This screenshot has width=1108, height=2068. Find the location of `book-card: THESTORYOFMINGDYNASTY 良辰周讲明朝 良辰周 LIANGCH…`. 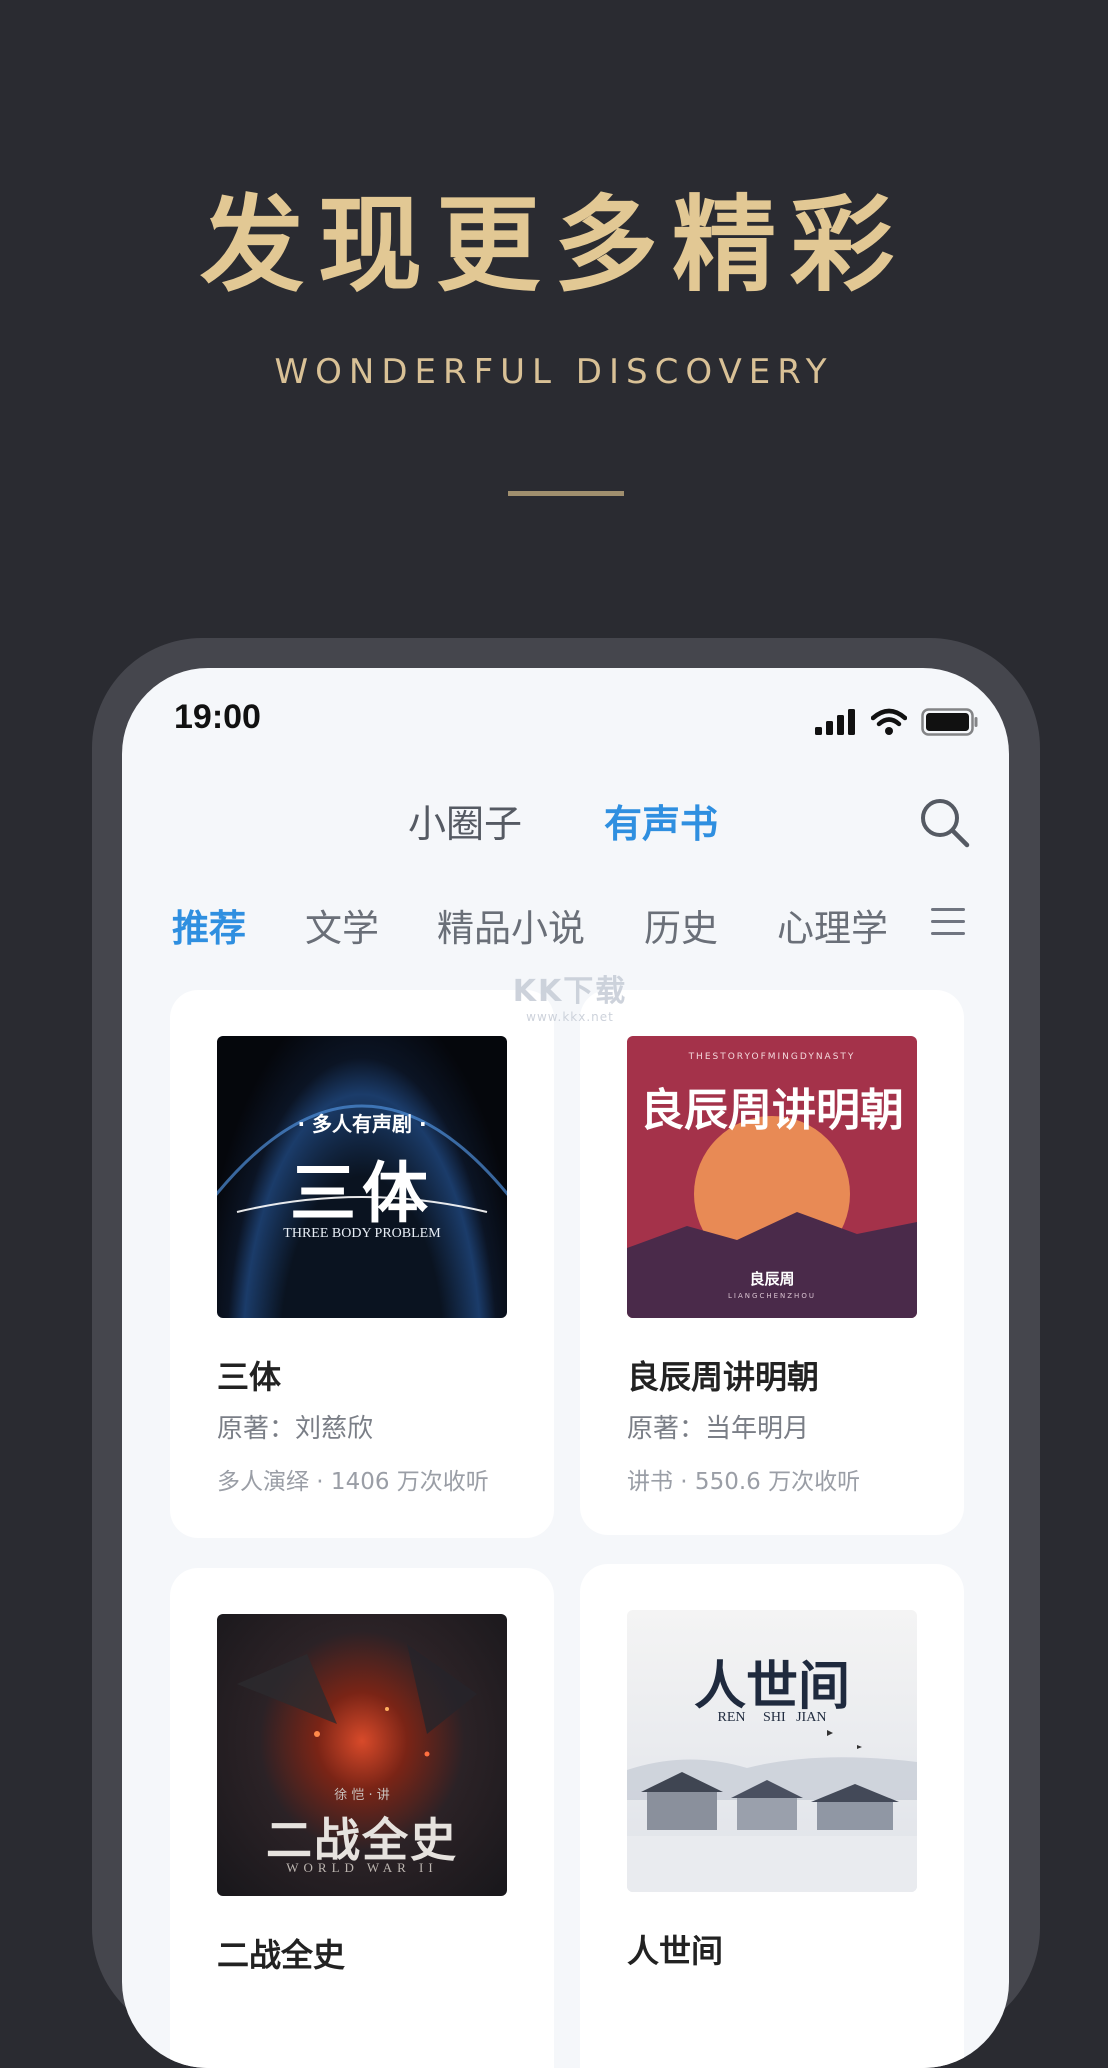

book-card: THESTORYOFMINGDYNASTY 良辰周讲明朝 良辰周 LIANGCH… is located at coordinates (772, 1262).